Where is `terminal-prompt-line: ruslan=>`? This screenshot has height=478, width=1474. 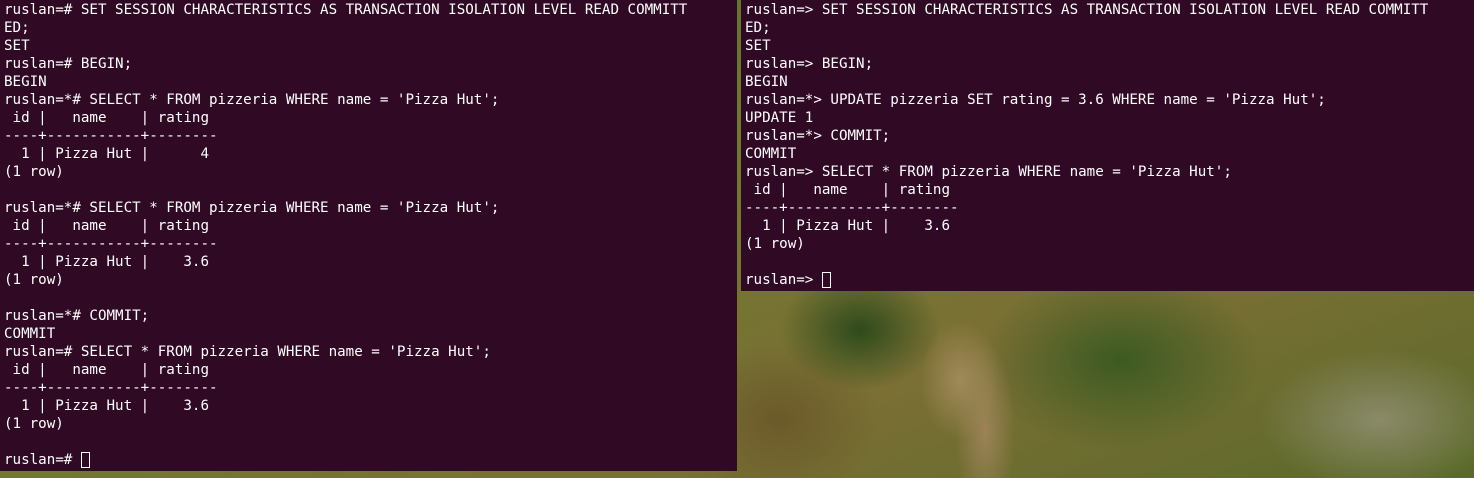 terminal-prompt-line: ruslan=> is located at coordinates (1086, 280).